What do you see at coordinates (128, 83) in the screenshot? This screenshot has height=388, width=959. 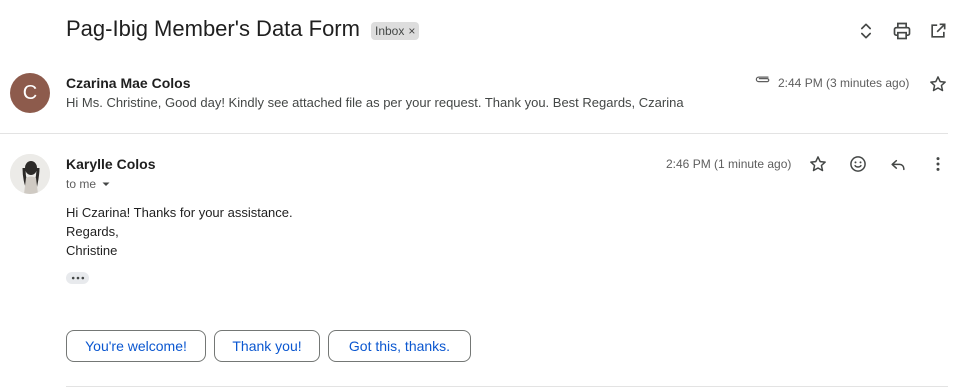 I see `sender-name: Czarina Mae Colos` at bounding box center [128, 83].